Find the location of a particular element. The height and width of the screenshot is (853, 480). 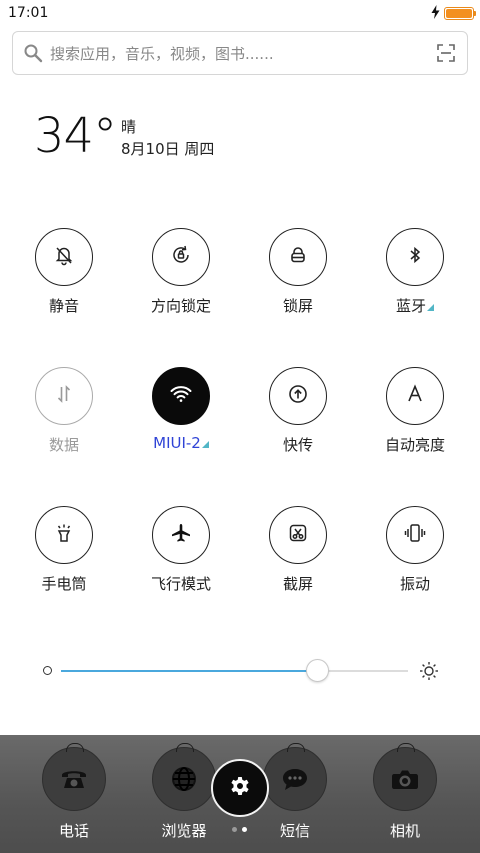

toggle-bluetooth-label: 蓝牙 is located at coordinates (415, 305).